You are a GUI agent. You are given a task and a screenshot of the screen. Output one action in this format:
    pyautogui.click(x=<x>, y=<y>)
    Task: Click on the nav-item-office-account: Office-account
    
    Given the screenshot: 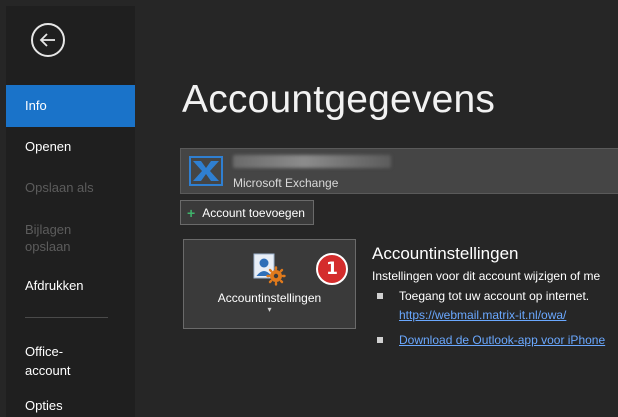 What is the action you would take?
    pyautogui.click(x=46, y=361)
    